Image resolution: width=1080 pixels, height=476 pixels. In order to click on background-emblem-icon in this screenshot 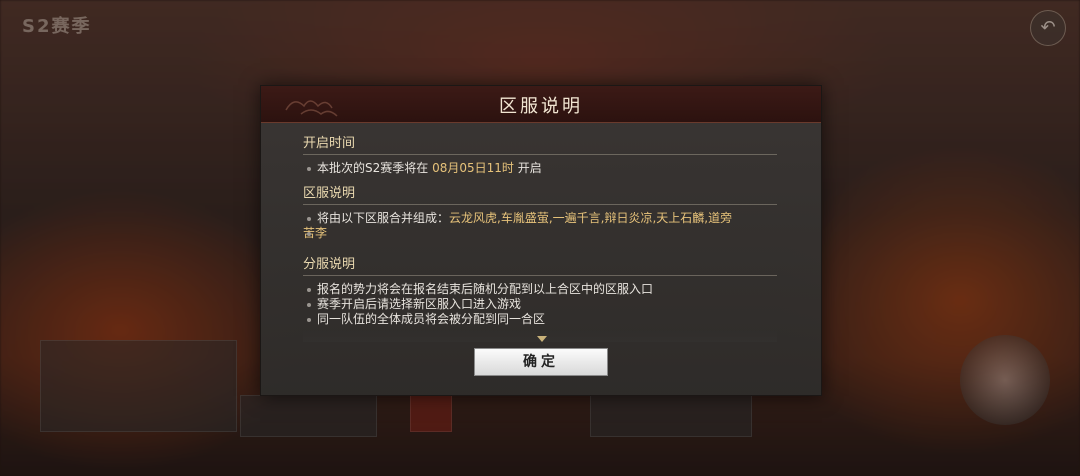, I will do `click(1005, 380)`.